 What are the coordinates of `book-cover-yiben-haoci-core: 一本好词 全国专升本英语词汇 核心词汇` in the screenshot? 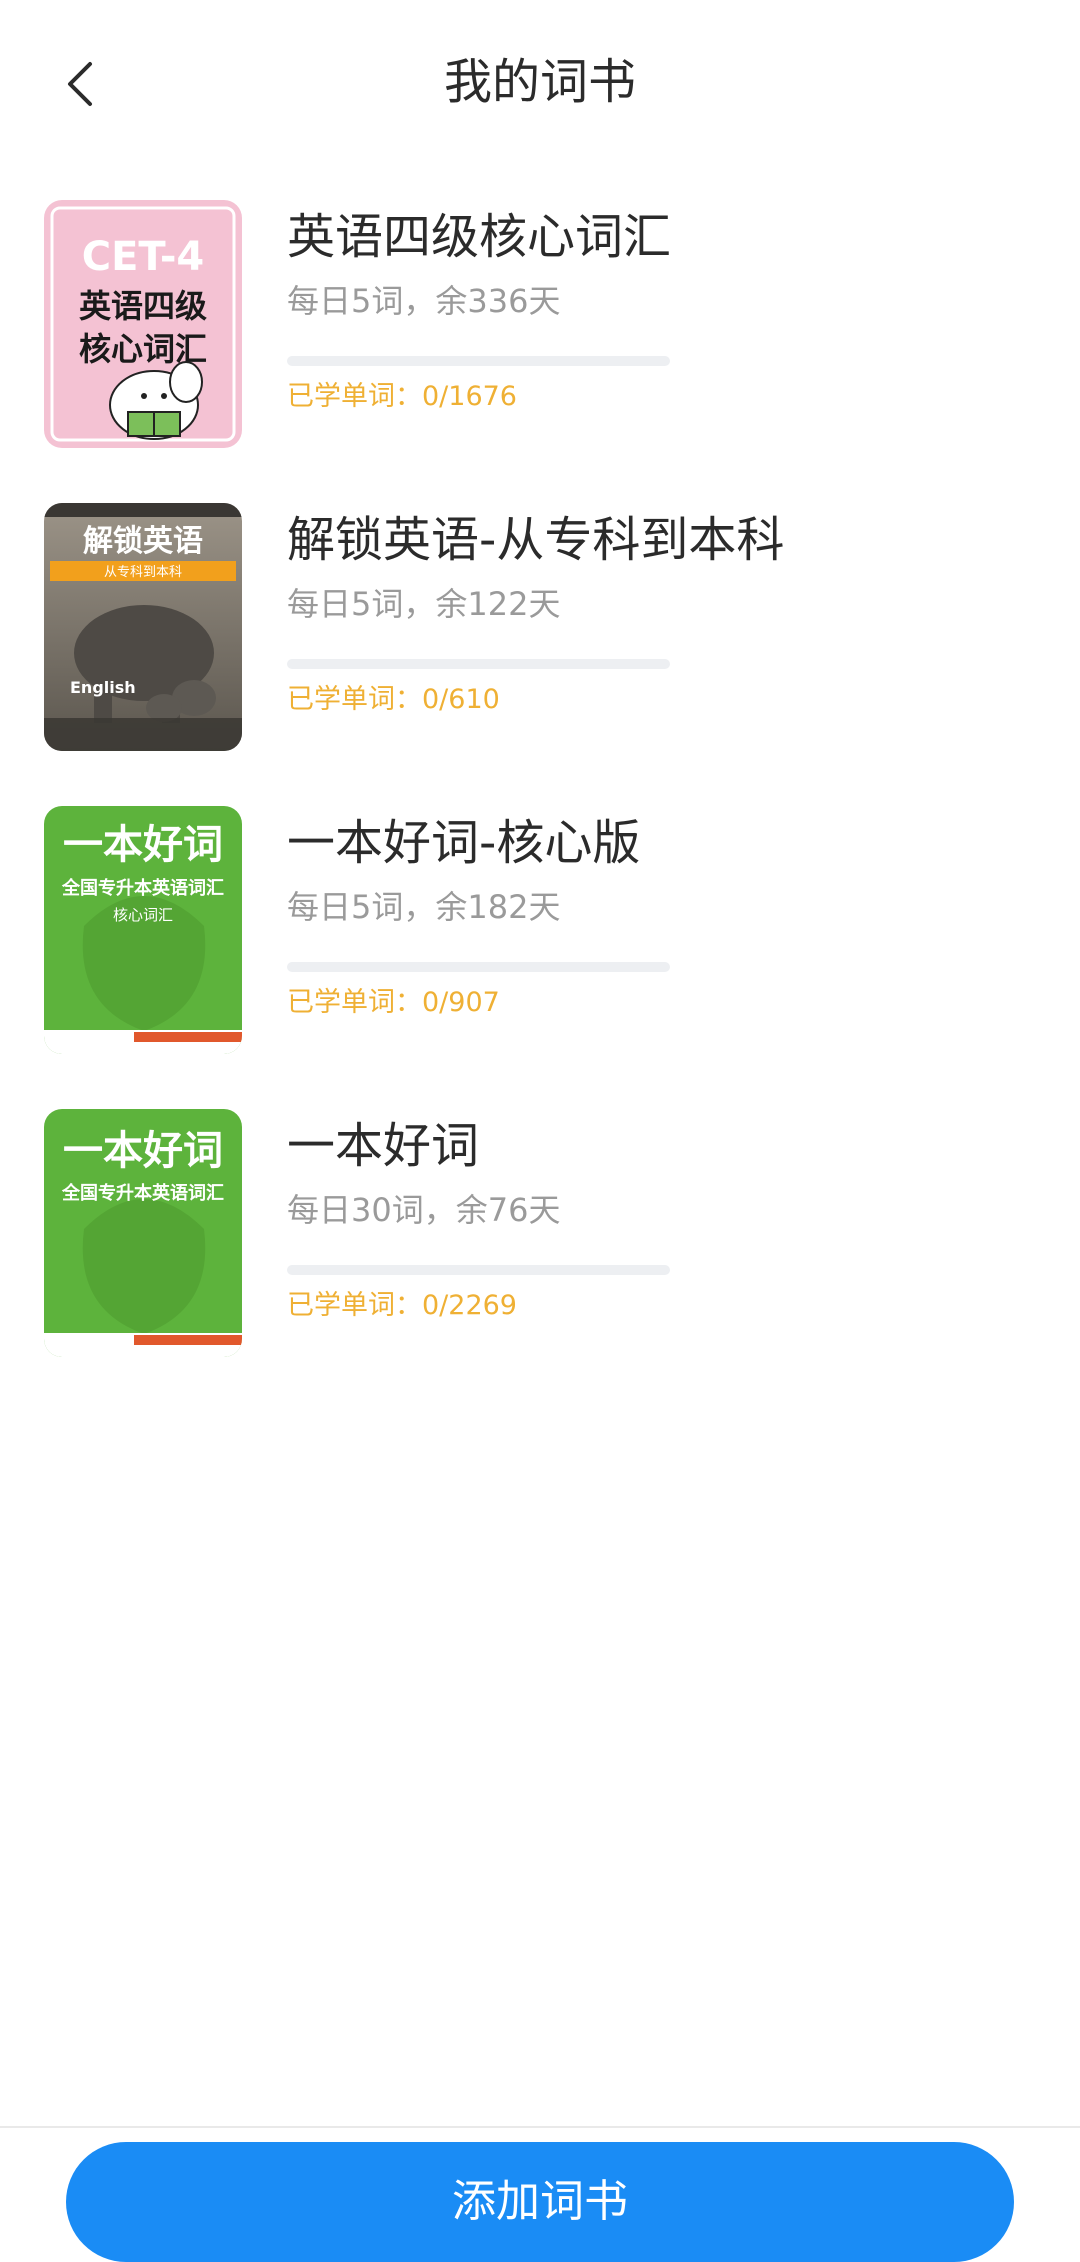 It's located at (143, 930).